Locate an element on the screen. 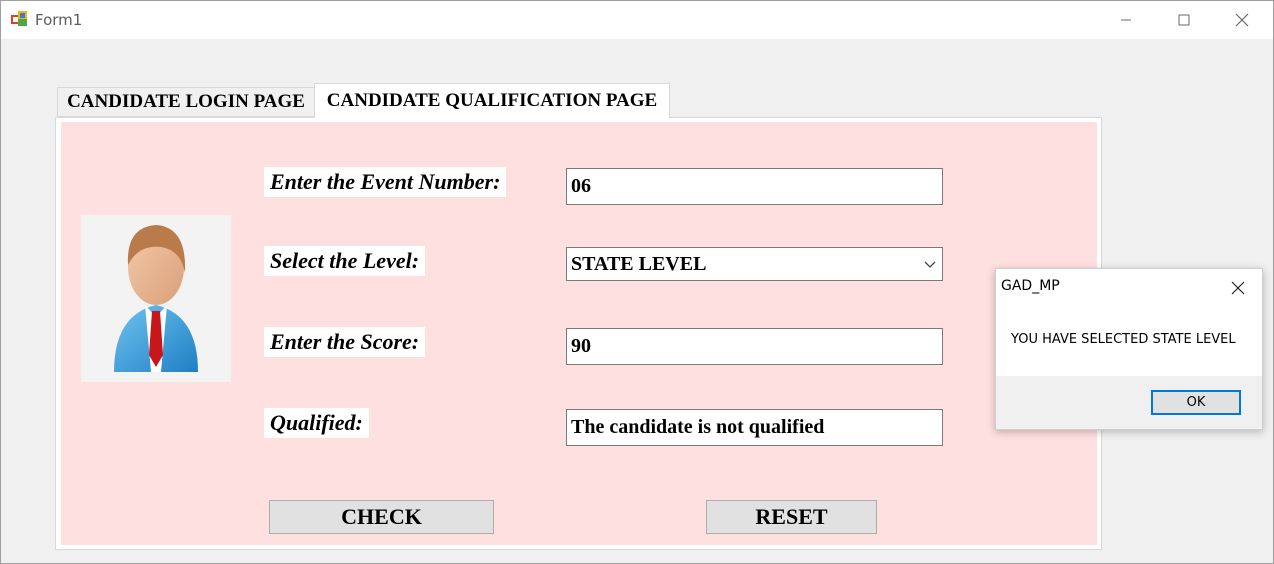  candidate-avatar is located at coordinates (156, 298).